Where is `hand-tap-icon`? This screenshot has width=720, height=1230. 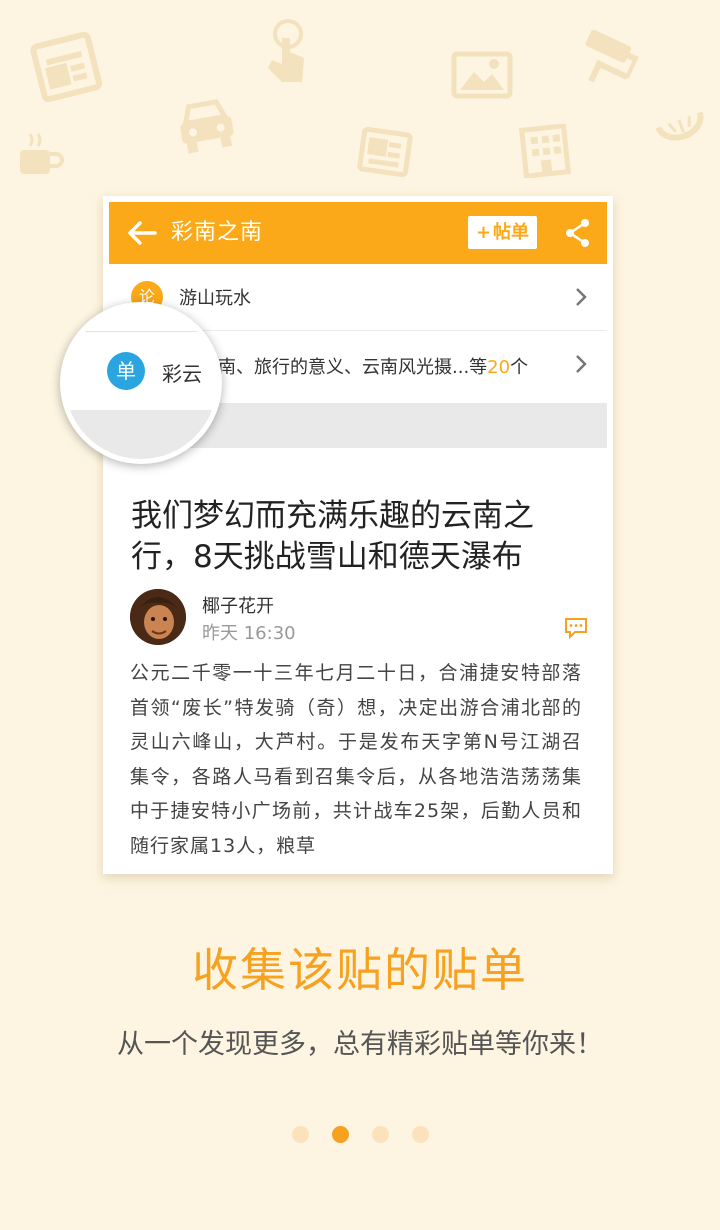 hand-tap-icon is located at coordinates (283, 53).